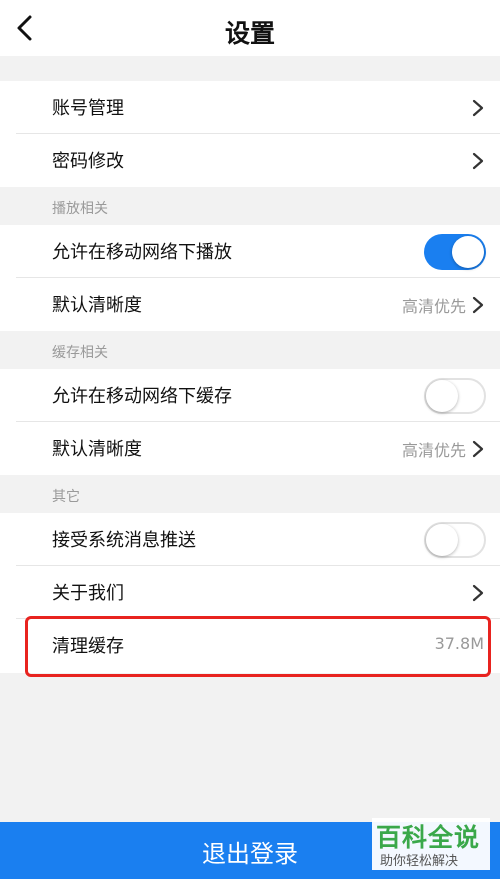 The height and width of the screenshot is (879, 500). I want to click on push-notifications-row: 接受系统消息推送, so click(250, 539).